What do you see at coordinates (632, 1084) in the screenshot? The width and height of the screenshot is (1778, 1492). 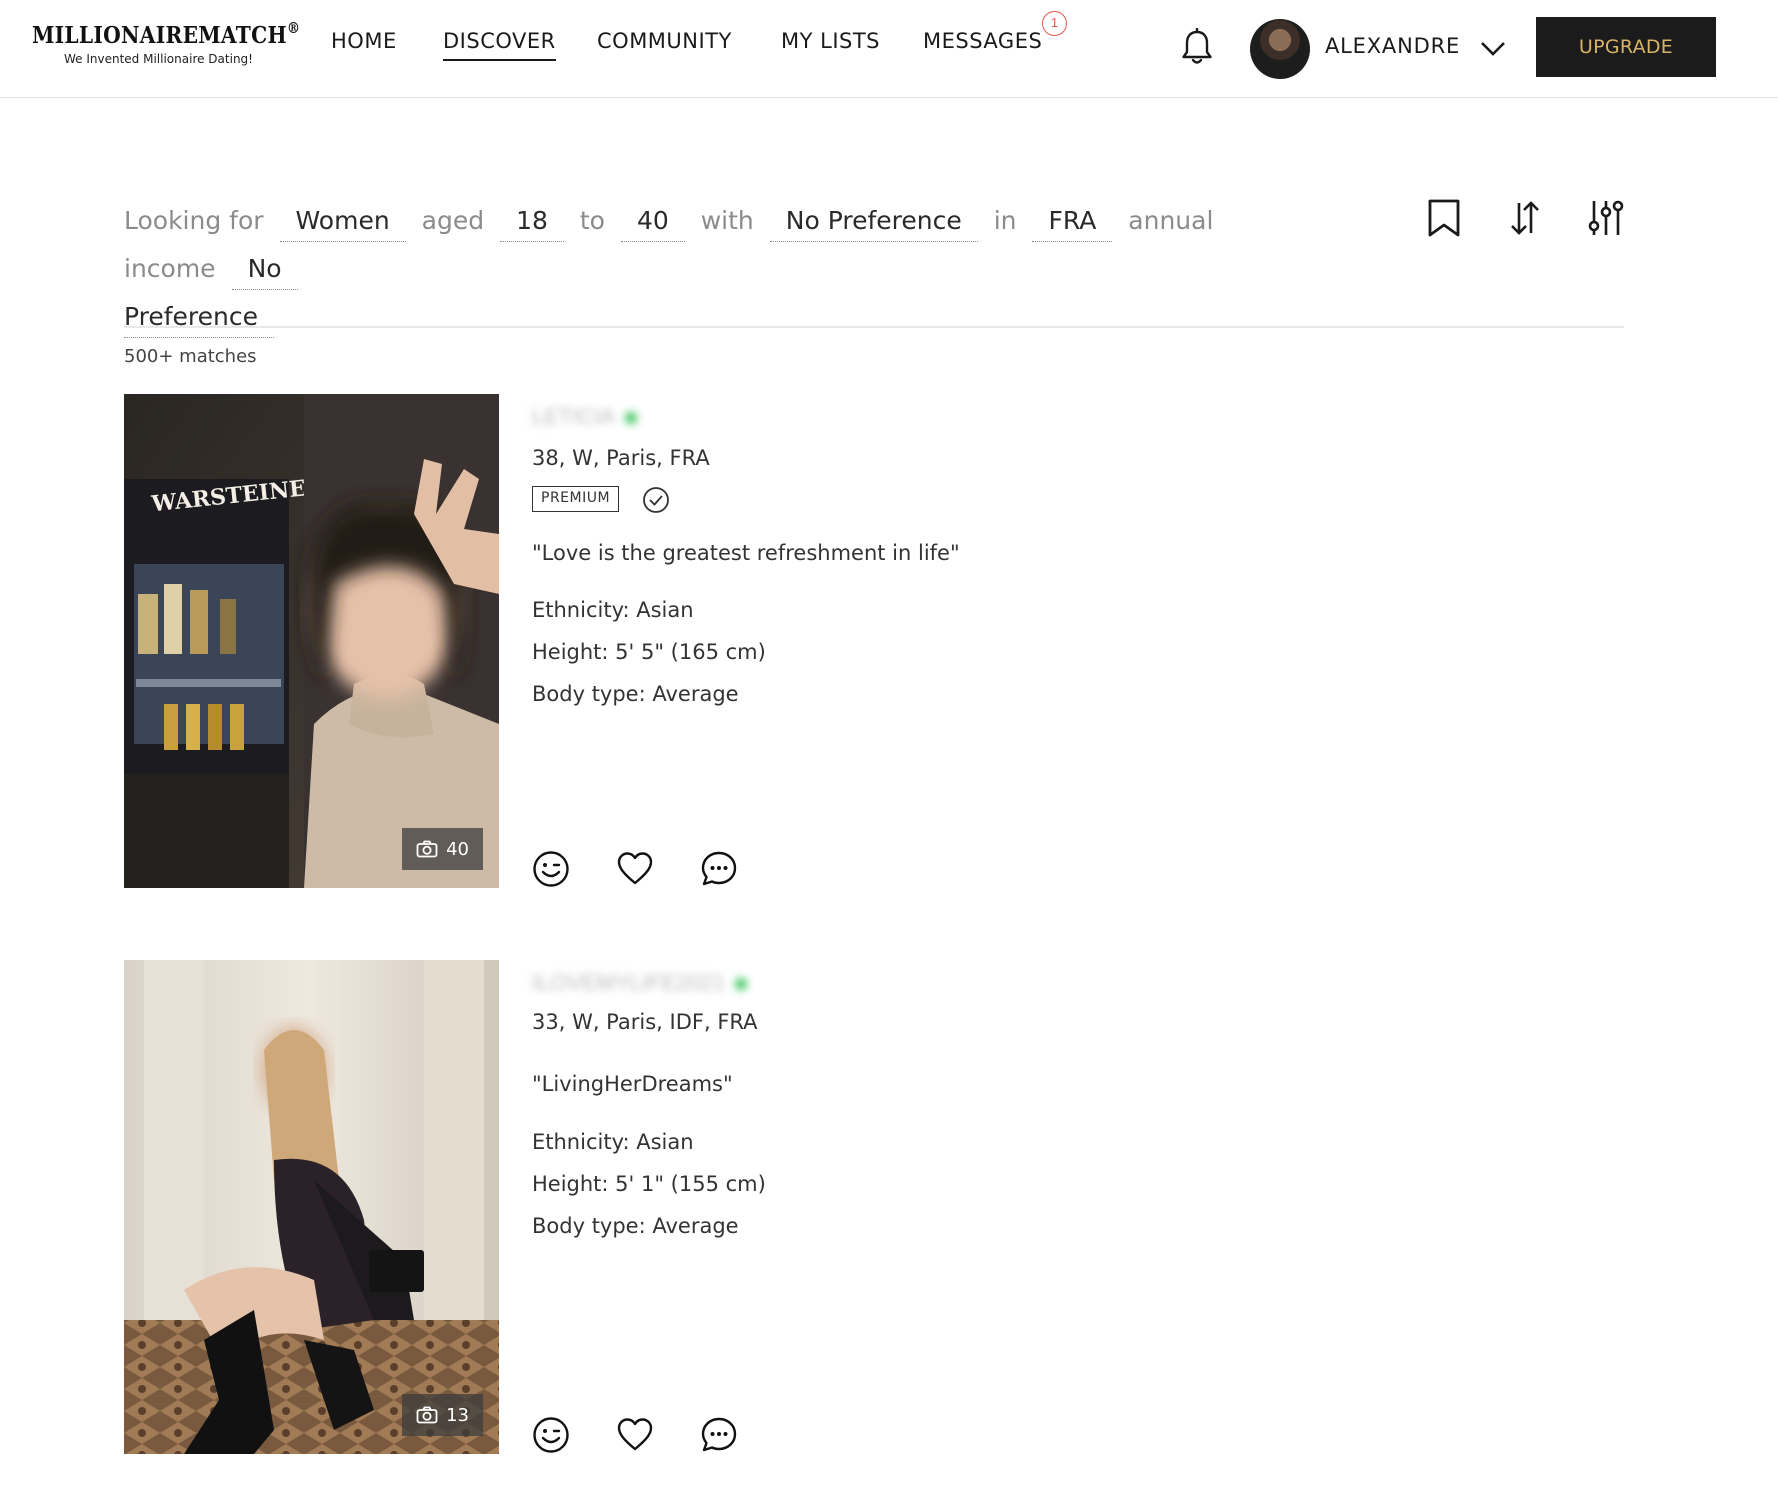 I see `profile-headline: "LivingHerDreams"` at bounding box center [632, 1084].